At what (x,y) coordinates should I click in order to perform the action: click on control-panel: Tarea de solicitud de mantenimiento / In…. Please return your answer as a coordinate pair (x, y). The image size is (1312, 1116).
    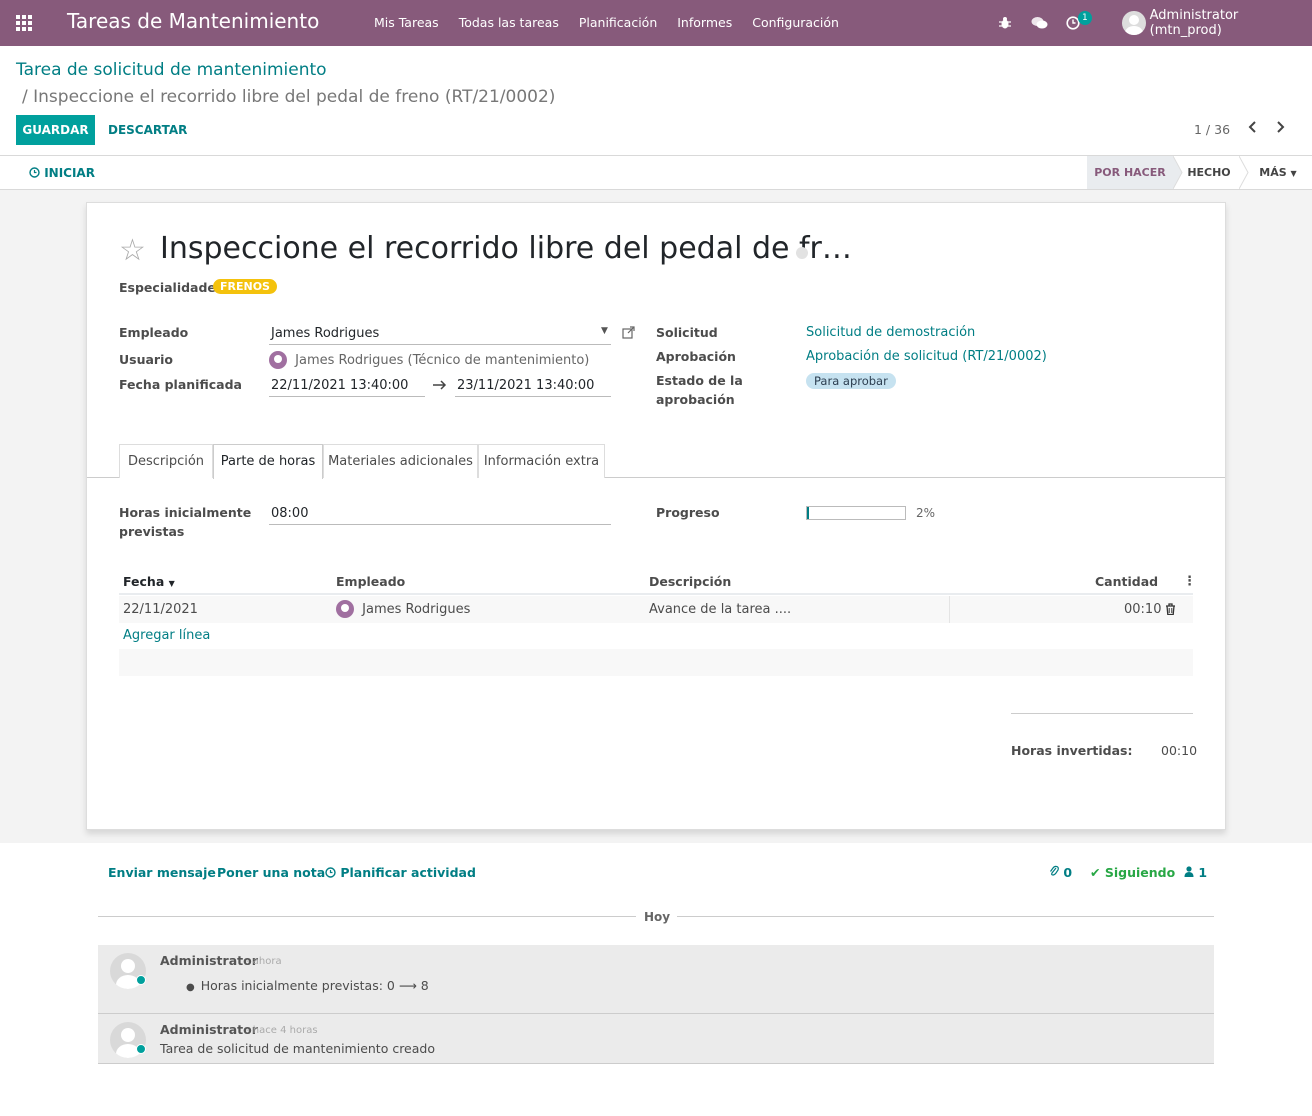
    Looking at the image, I should click on (656, 101).